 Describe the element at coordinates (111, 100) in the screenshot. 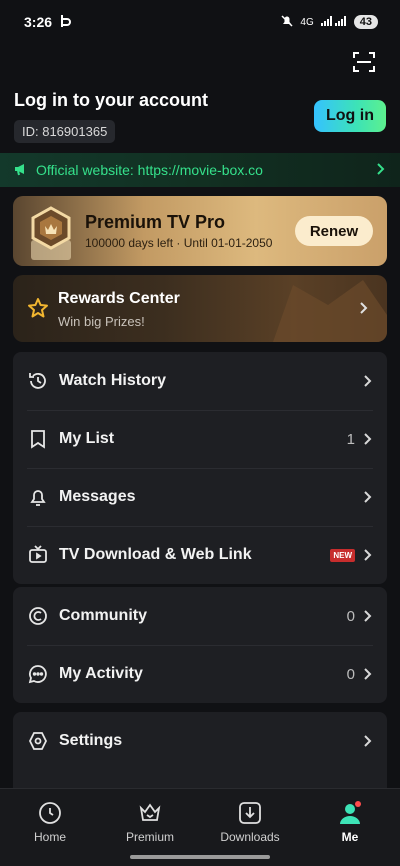

I see `account-title: Log in to your account` at that location.